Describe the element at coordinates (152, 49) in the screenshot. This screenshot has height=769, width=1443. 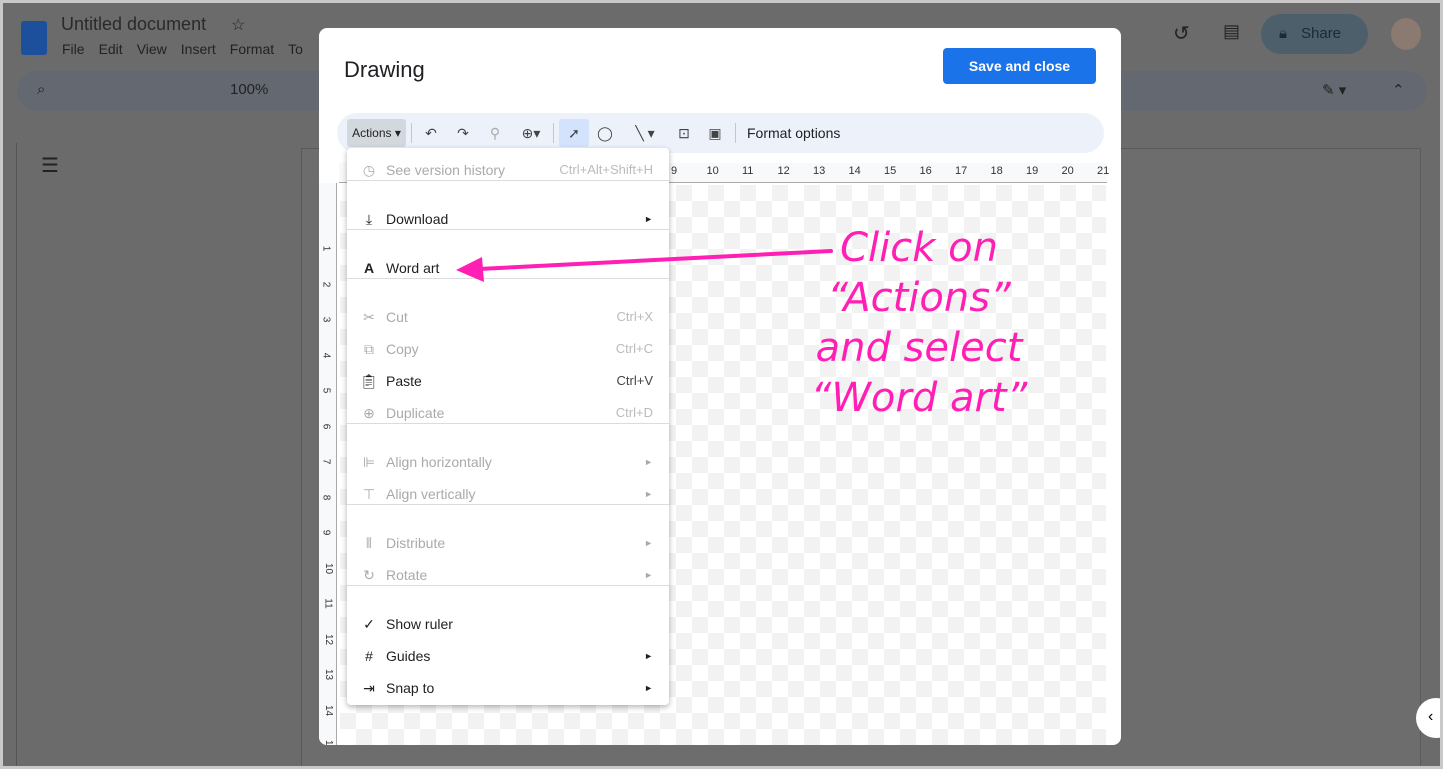
I see `menu-view: View` at that location.